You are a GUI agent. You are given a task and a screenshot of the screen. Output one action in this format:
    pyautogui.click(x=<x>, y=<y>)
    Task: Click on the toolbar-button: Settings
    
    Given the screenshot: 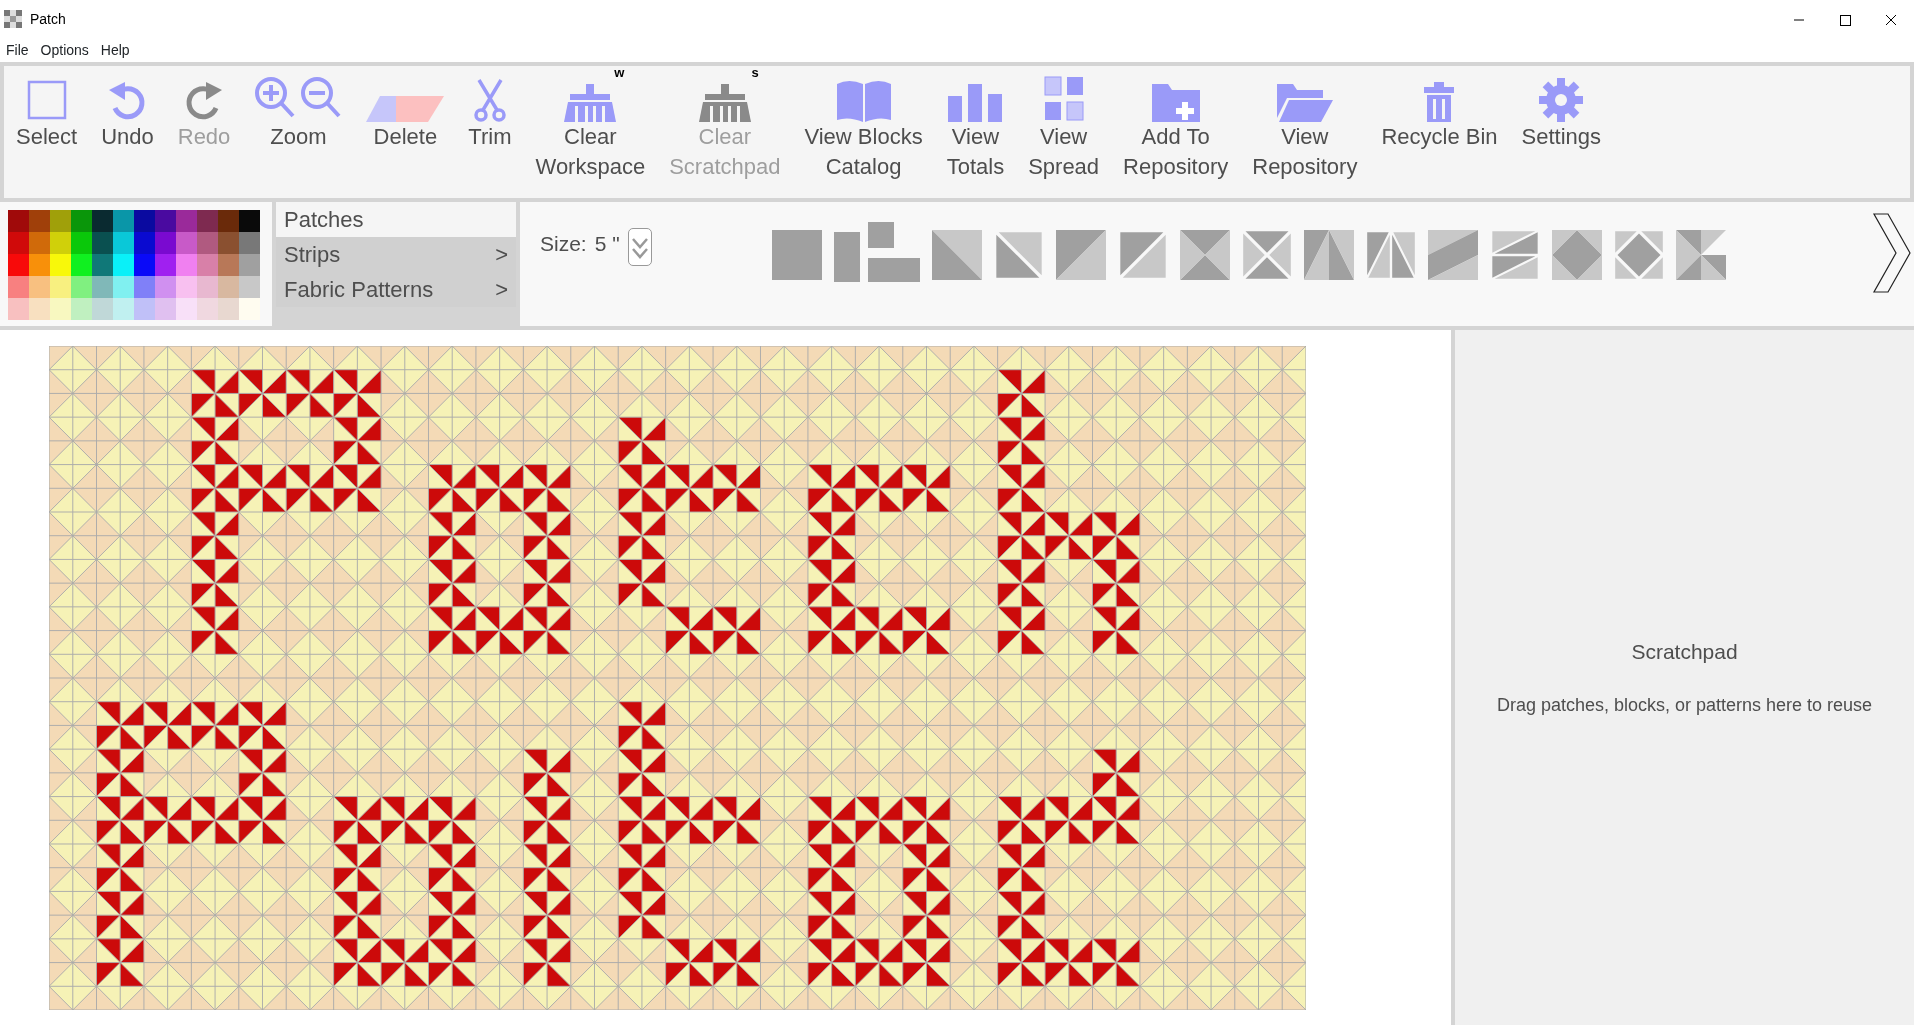 What is the action you would take?
    pyautogui.click(x=1561, y=132)
    